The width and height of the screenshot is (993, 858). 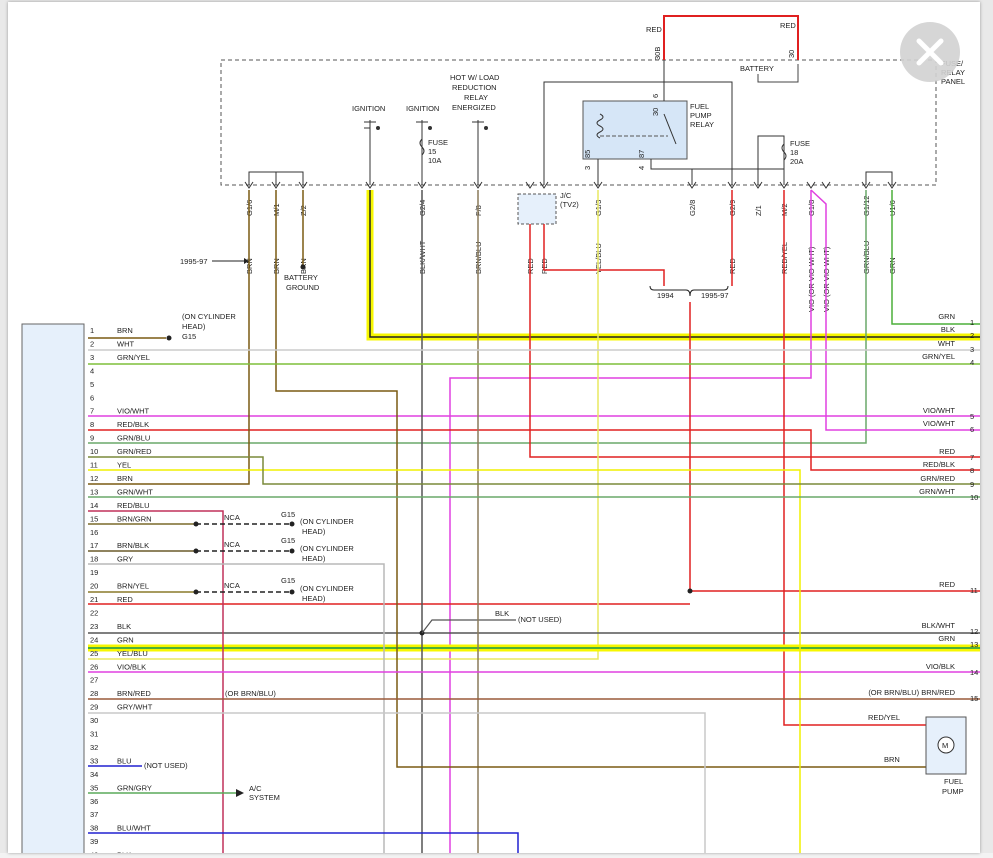 I want to click on right-pin-label: BLK, so click(x=948, y=329).